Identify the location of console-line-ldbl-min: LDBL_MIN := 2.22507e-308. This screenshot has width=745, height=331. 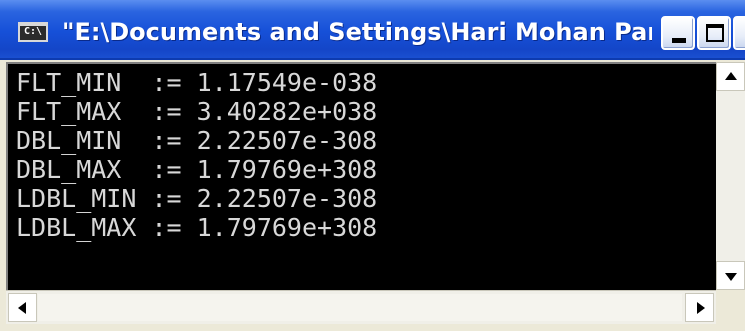
(197, 198).